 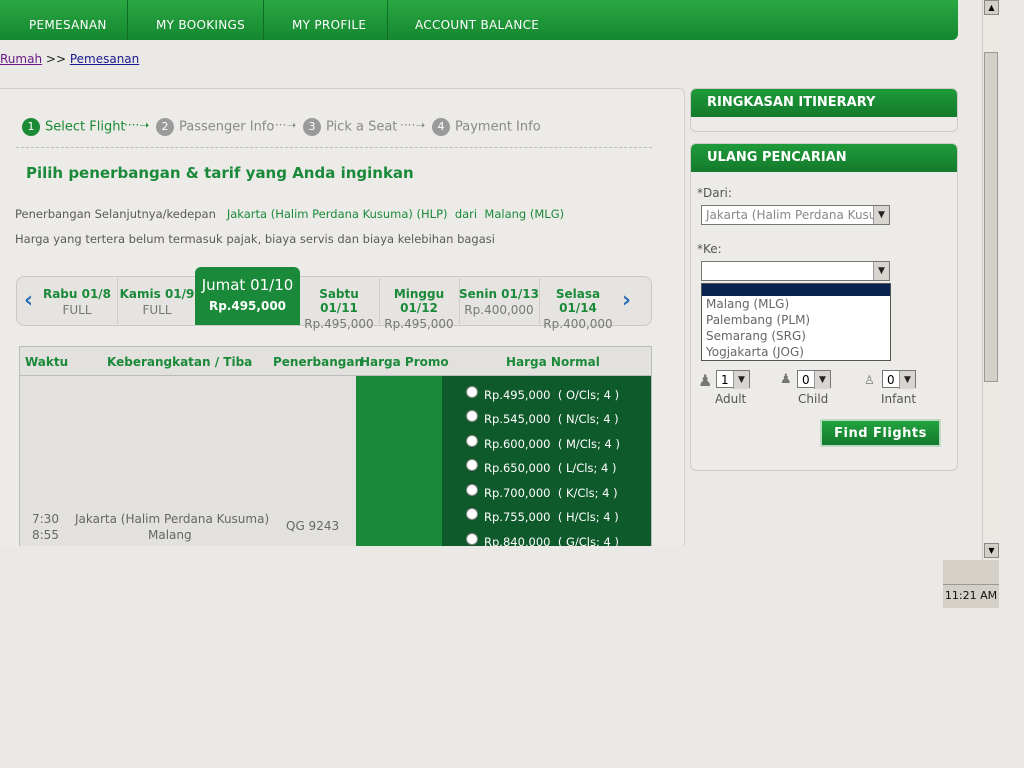 I want to click on date-tab-selected: Jumat 01/10 Rp.495,000, so click(x=247, y=296).